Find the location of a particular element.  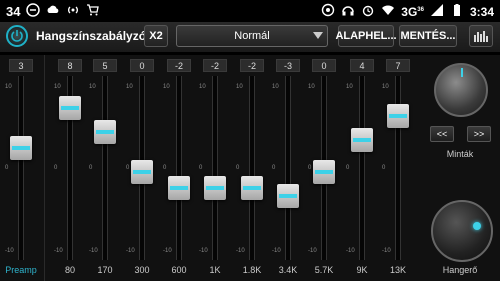

alarm-icon is located at coordinates (368, 11).